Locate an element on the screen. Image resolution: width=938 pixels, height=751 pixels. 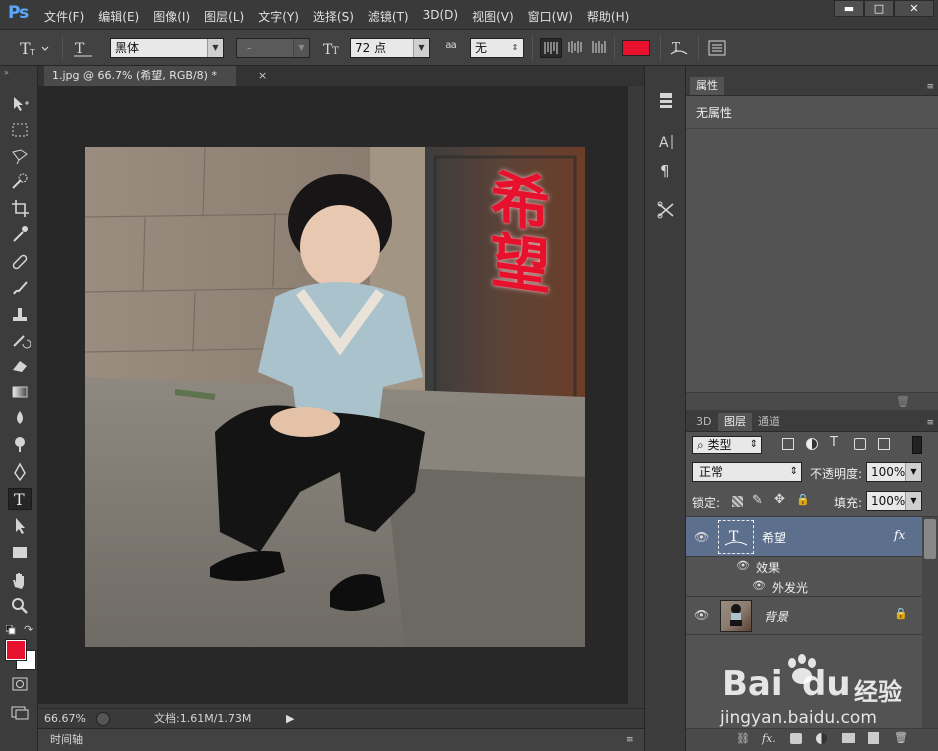
quick-mask-icon is located at coordinates (20, 685).